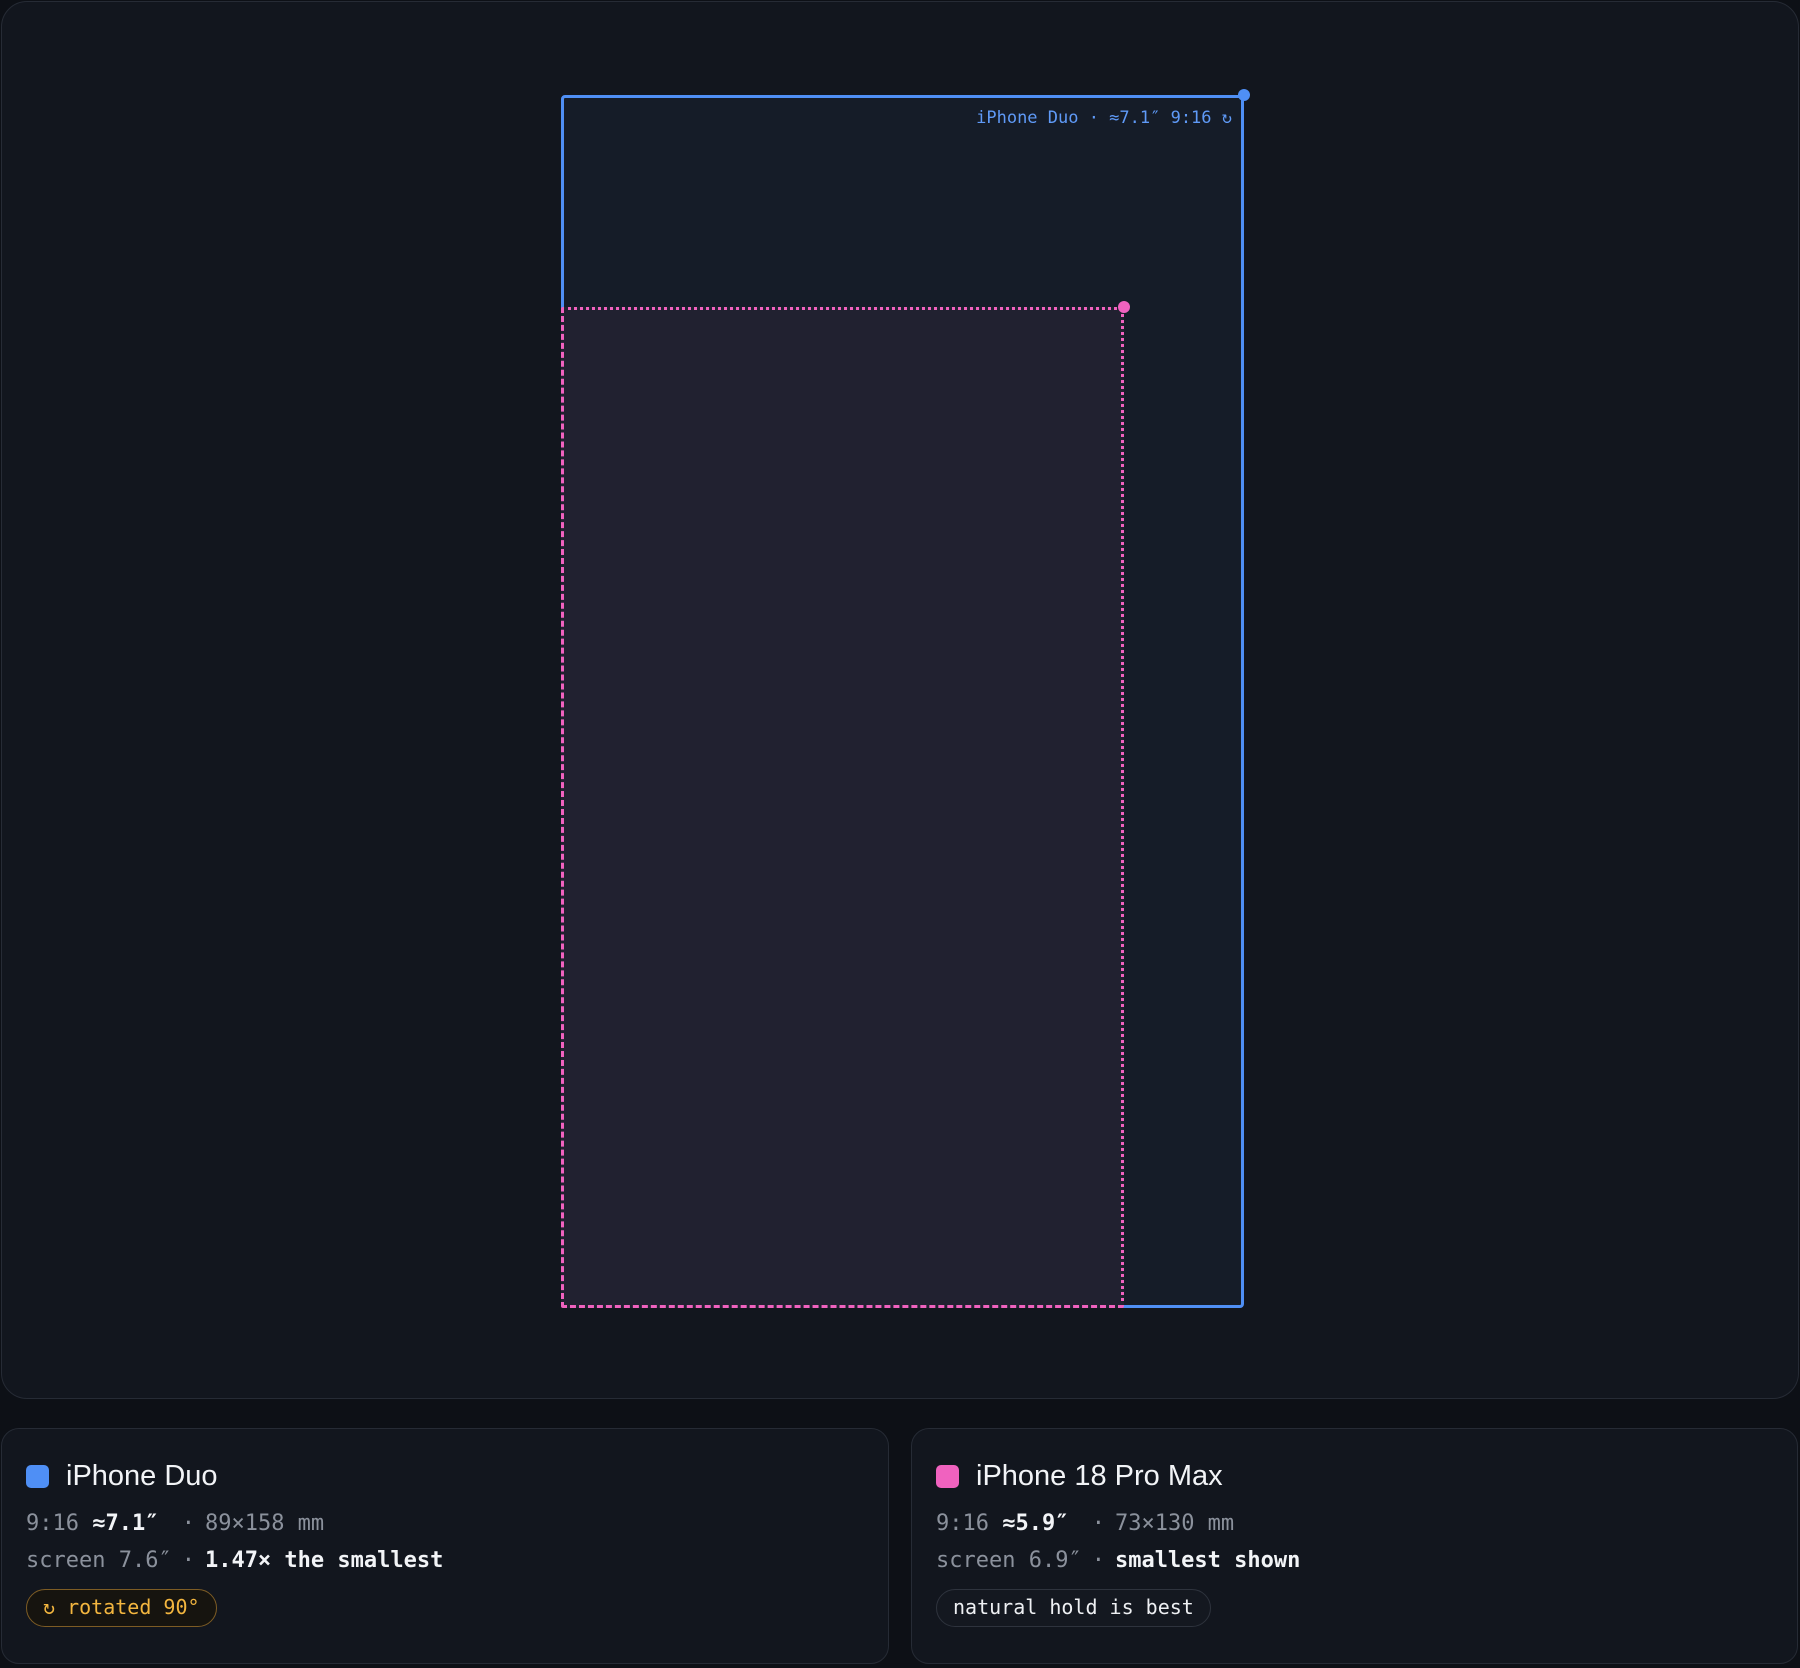 The height and width of the screenshot is (1668, 1800). What do you see at coordinates (264, 1523) in the screenshot?
I see `physical-dimensions: 89×158 mm` at bounding box center [264, 1523].